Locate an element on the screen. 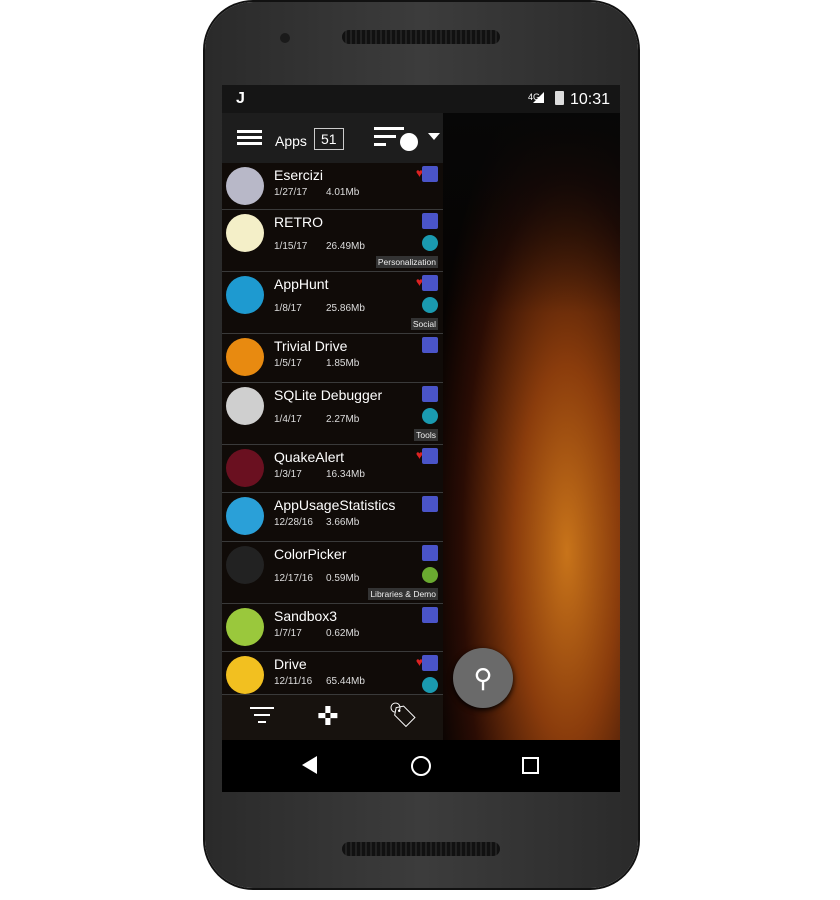  list-item: AppUsageStatistics 12/28/16 3.66Mb is located at coordinates (332, 517).